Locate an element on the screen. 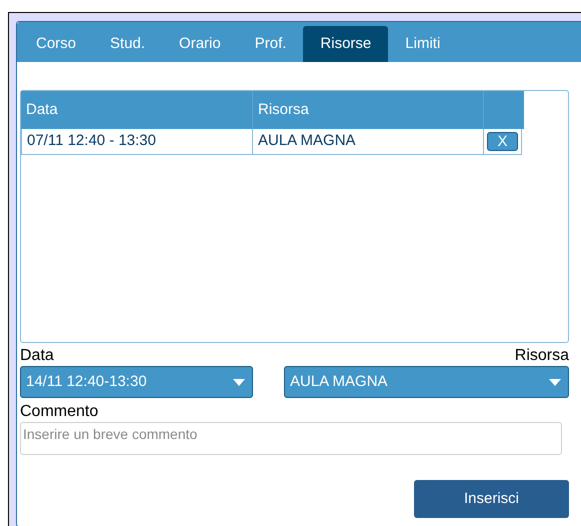  field-label: Commento is located at coordinates (60, 412).